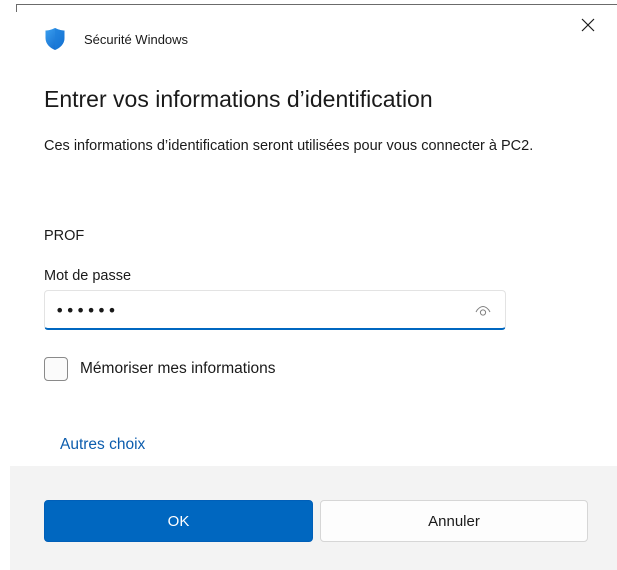 This screenshot has height=570, width=617. Describe the element at coordinates (454, 521) in the screenshot. I see `cancel-button: Annuler` at that location.